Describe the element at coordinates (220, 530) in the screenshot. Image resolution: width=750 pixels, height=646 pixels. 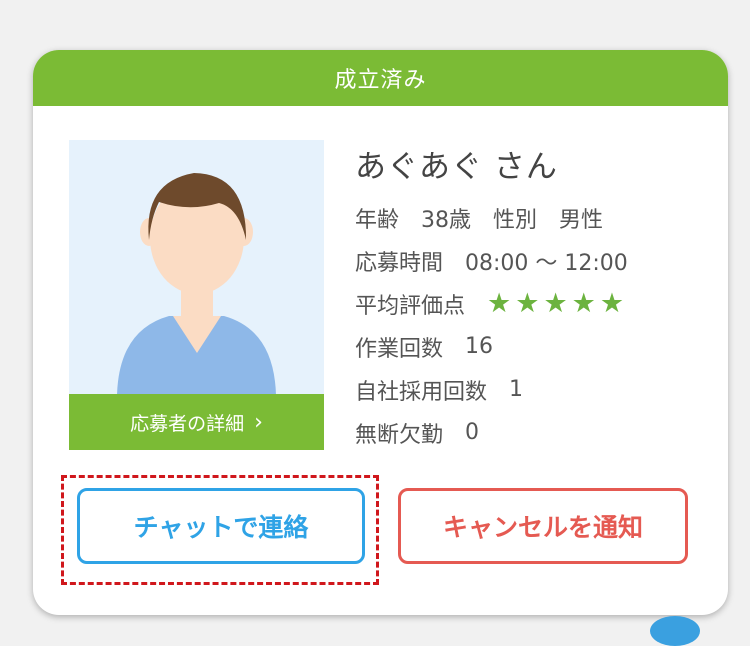
I see `highlight-frame` at that location.